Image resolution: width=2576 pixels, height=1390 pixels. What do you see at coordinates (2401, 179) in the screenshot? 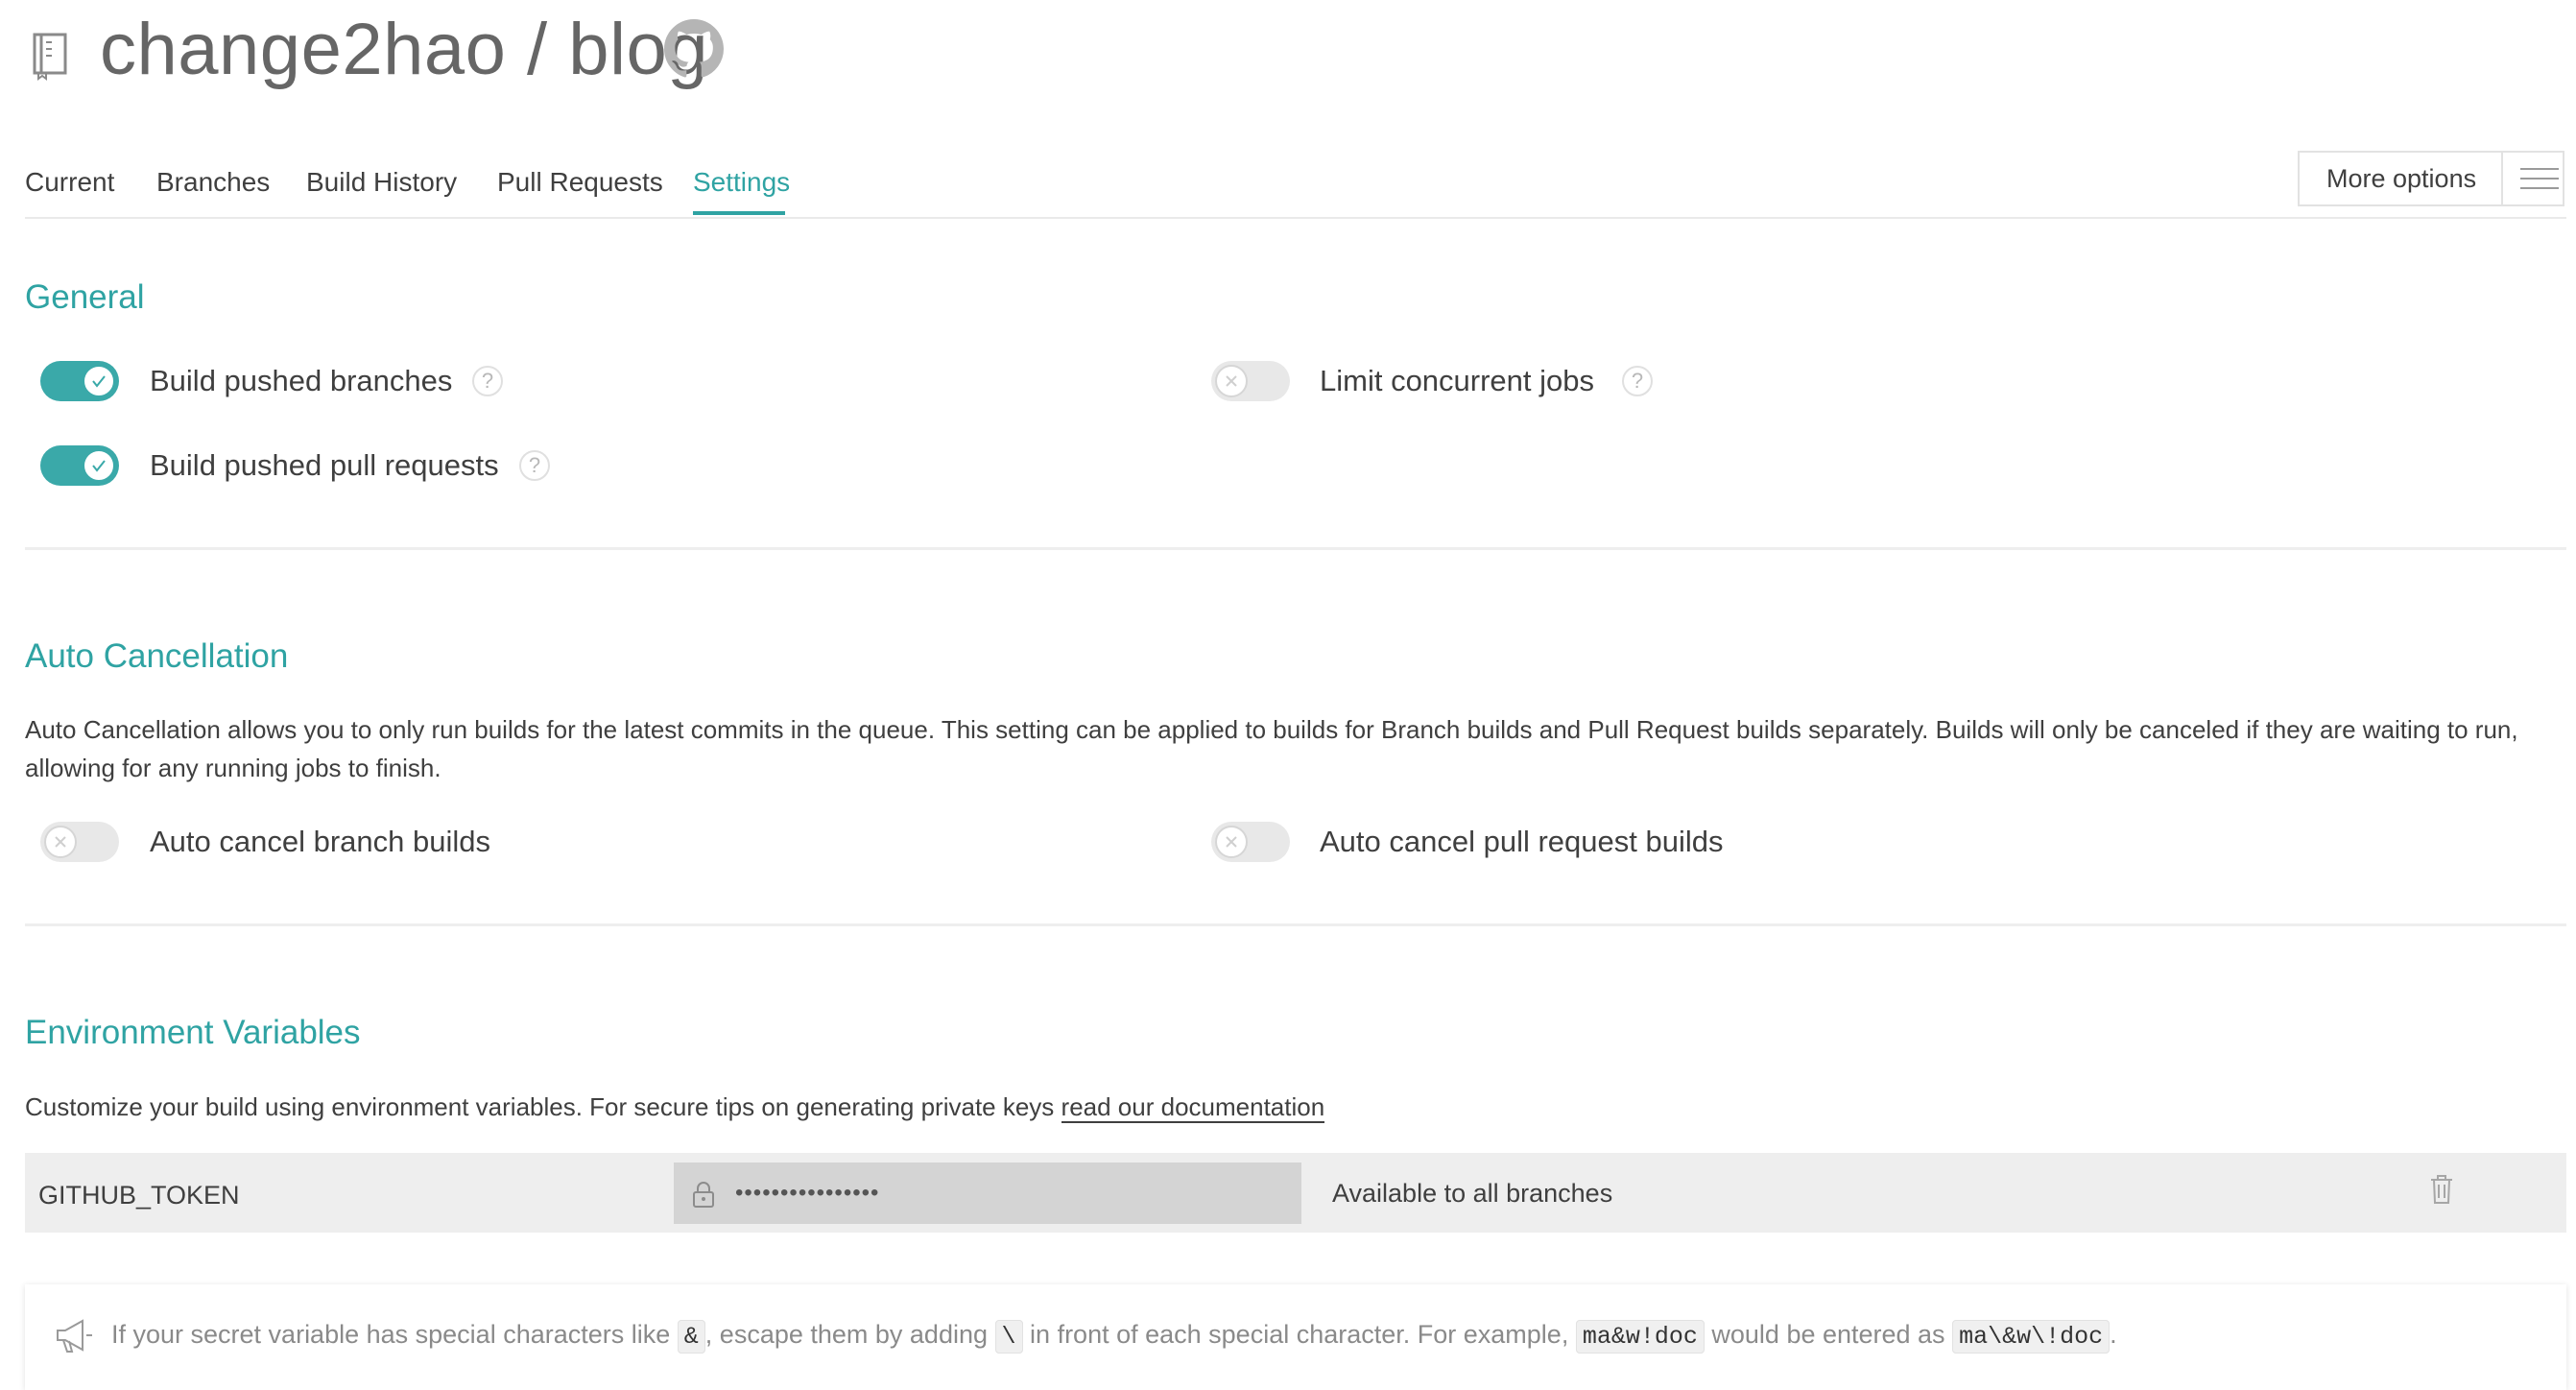
I see `more-options-label: More options` at bounding box center [2401, 179].